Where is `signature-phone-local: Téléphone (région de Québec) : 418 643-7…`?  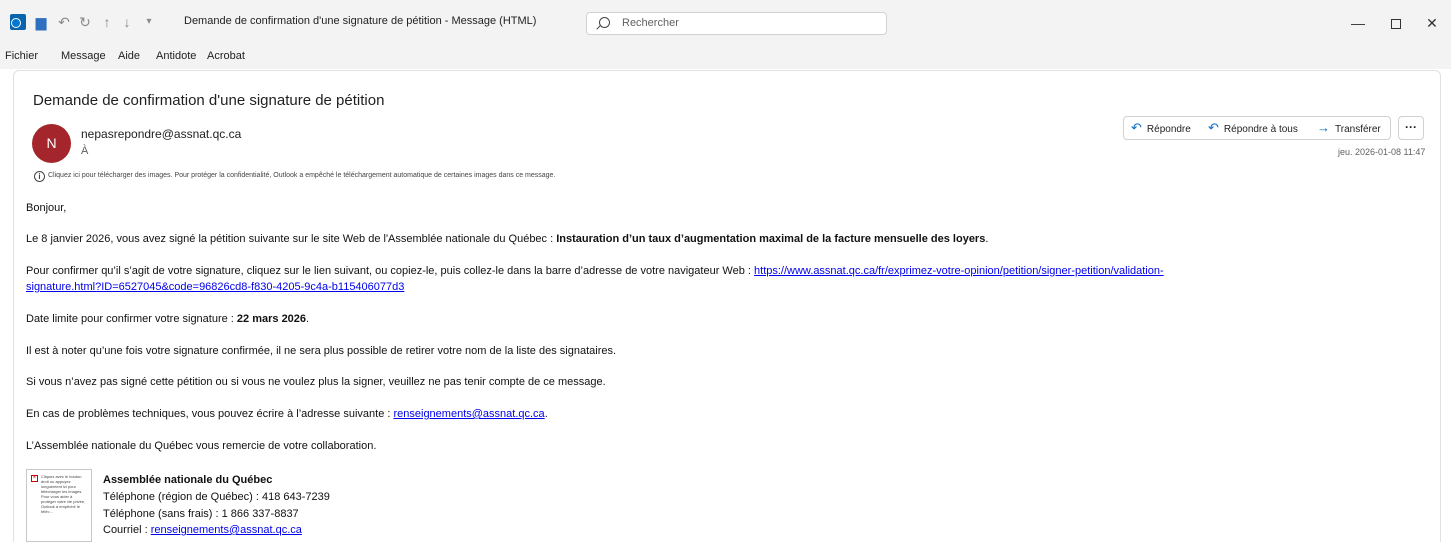
signature-phone-local: Téléphone (région de Québec) : 418 643-7… is located at coordinates (216, 497).